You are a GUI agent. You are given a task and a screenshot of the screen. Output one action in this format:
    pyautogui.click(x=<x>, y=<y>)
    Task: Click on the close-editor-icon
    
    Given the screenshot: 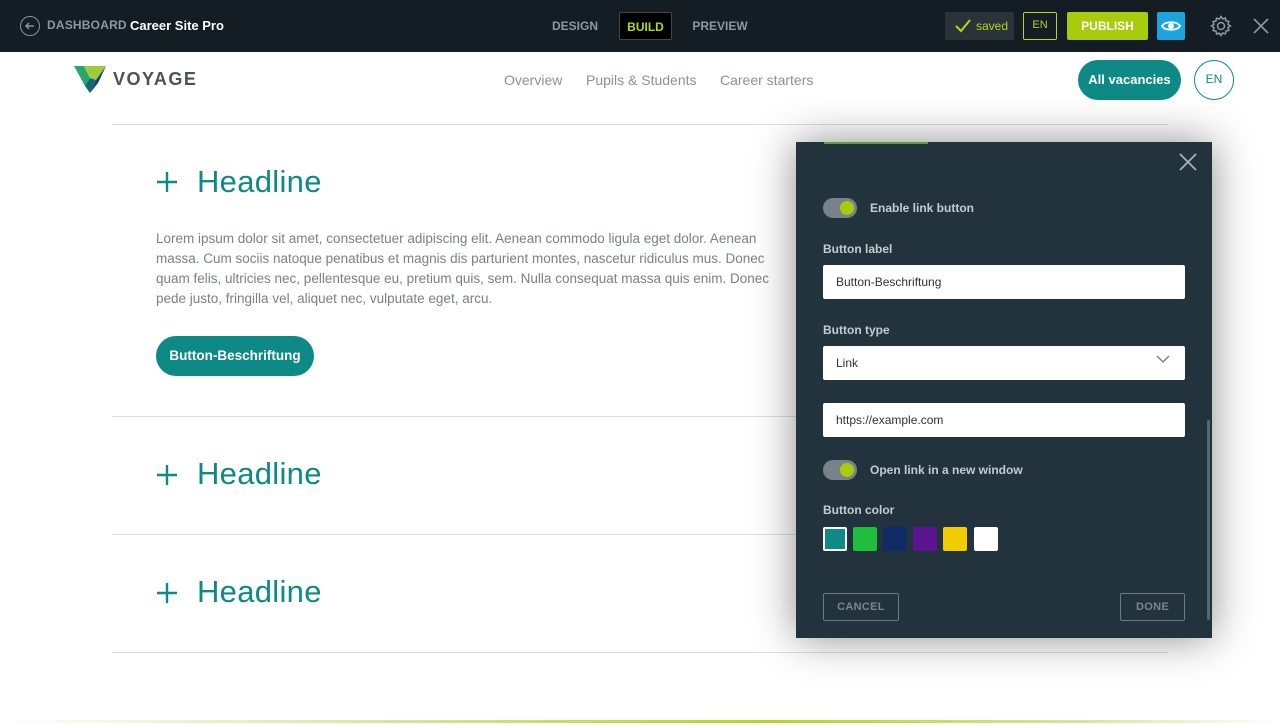 What is the action you would take?
    pyautogui.click(x=1261, y=26)
    